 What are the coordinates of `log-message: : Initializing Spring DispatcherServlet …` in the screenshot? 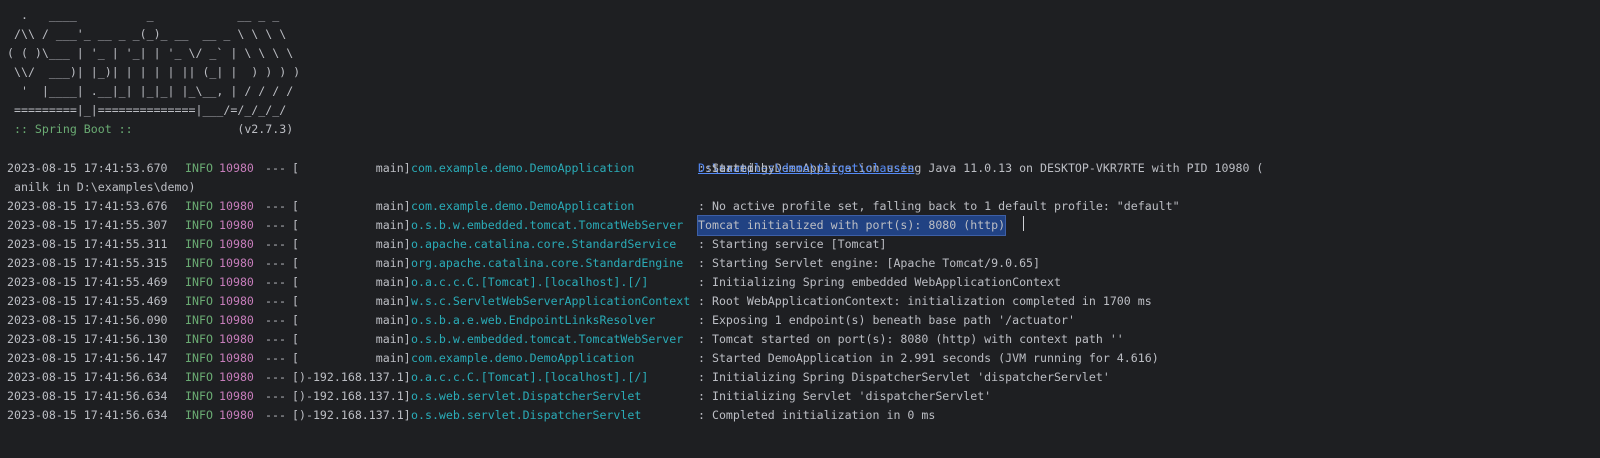 It's located at (904, 377).